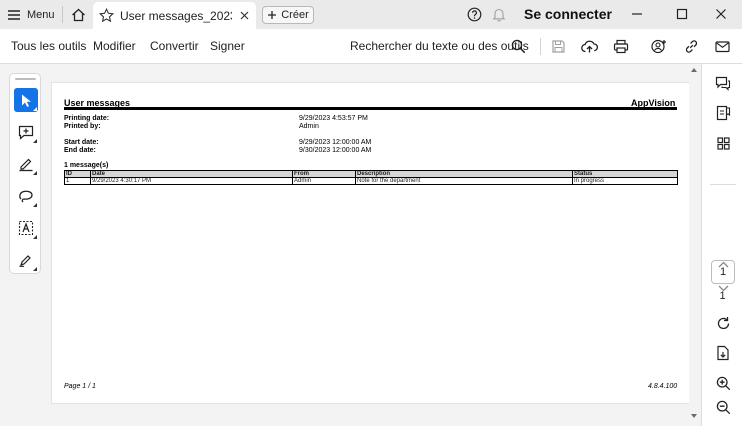 This screenshot has width=742, height=426. I want to click on cell-description: Note for the department, so click(464, 181).